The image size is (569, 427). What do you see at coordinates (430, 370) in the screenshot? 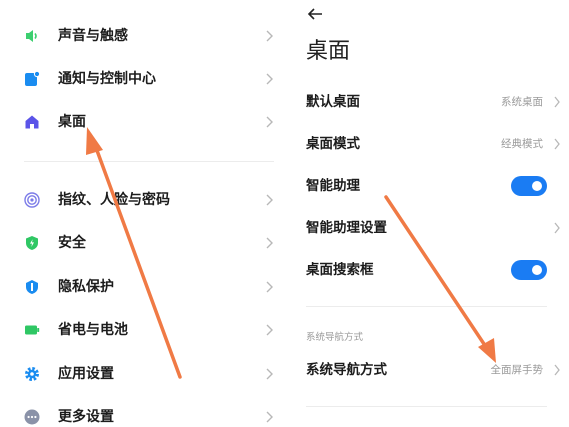
I see `row-system-navigation: 系统导航方式 全面屏手势` at bounding box center [430, 370].